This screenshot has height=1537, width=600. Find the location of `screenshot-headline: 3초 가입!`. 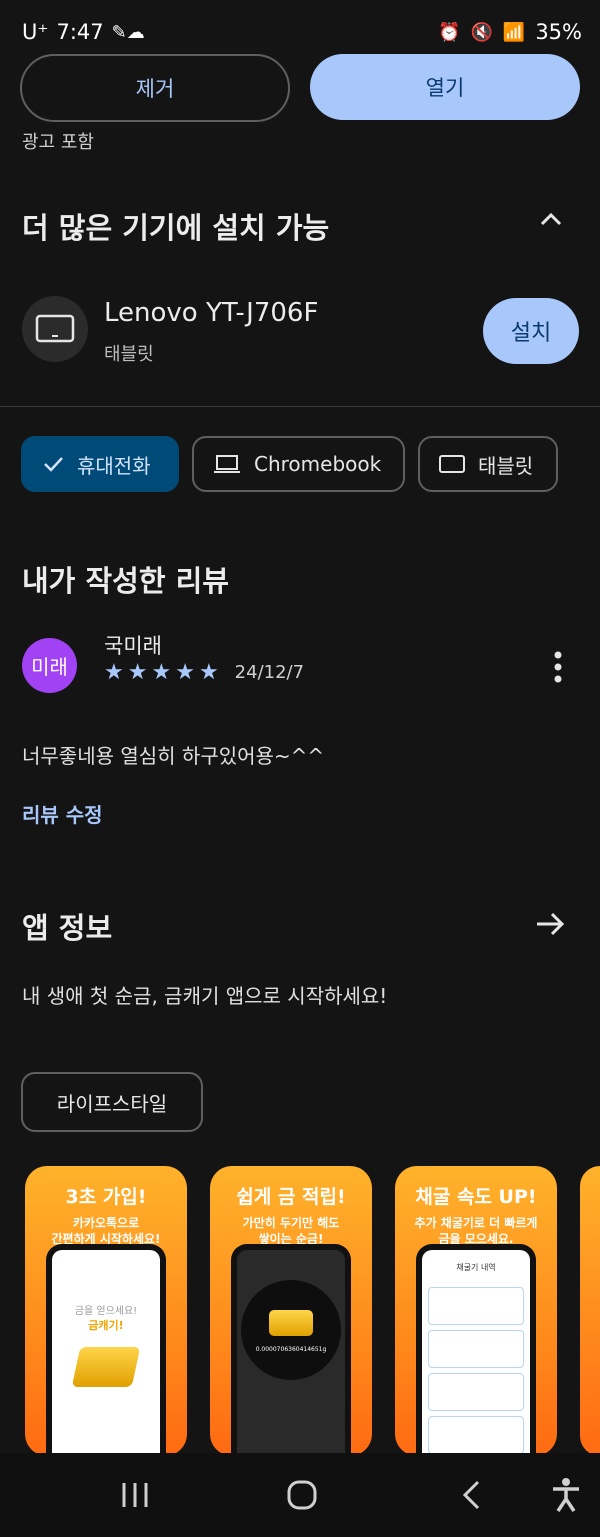

screenshot-headline: 3초 가입! is located at coordinates (106, 1197).